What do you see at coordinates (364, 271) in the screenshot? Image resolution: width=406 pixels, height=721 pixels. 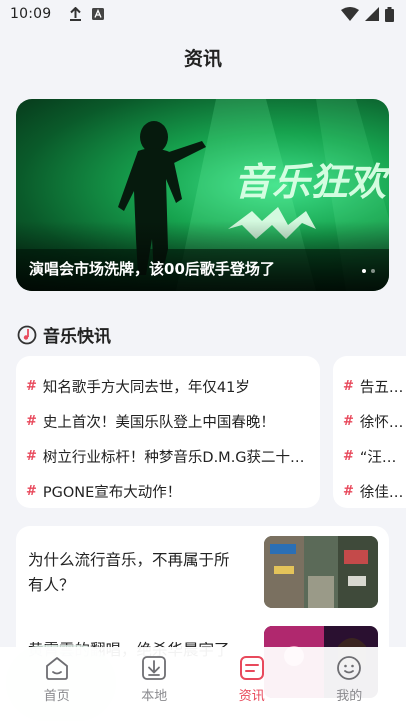 I see `carousel-dot-active` at bounding box center [364, 271].